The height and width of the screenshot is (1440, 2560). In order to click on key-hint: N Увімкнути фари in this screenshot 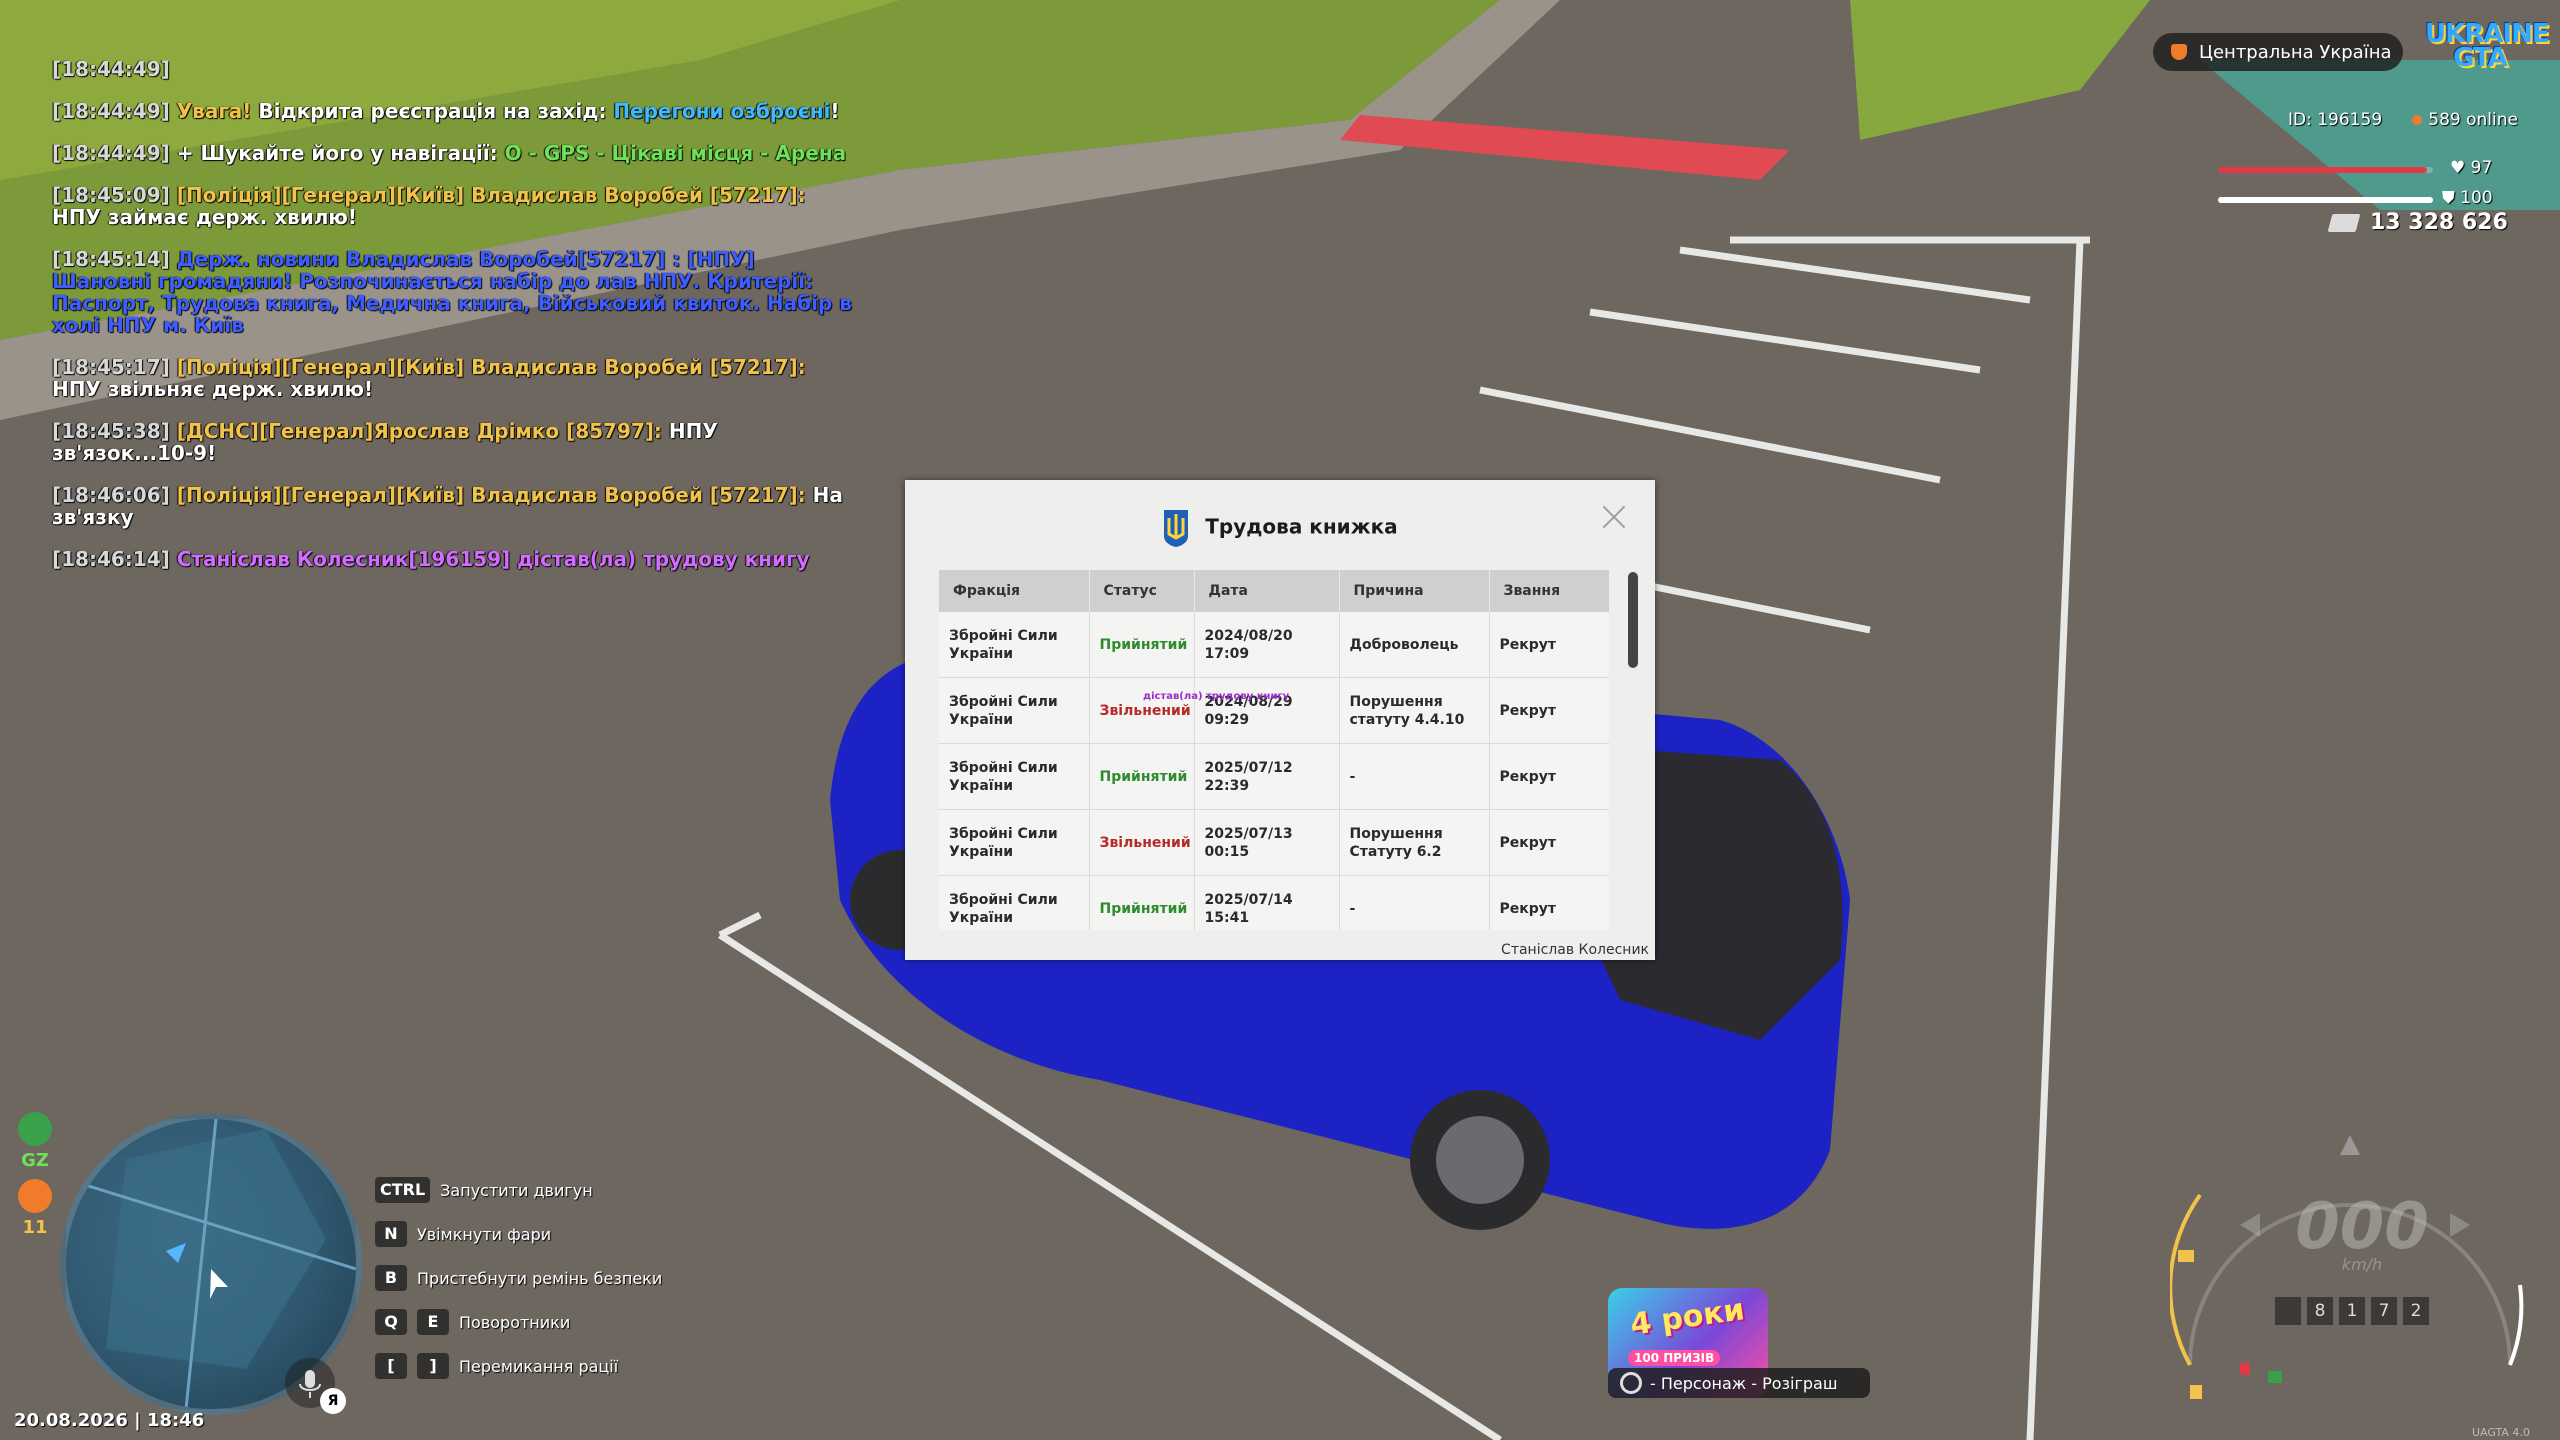, I will do `click(518, 1234)`.